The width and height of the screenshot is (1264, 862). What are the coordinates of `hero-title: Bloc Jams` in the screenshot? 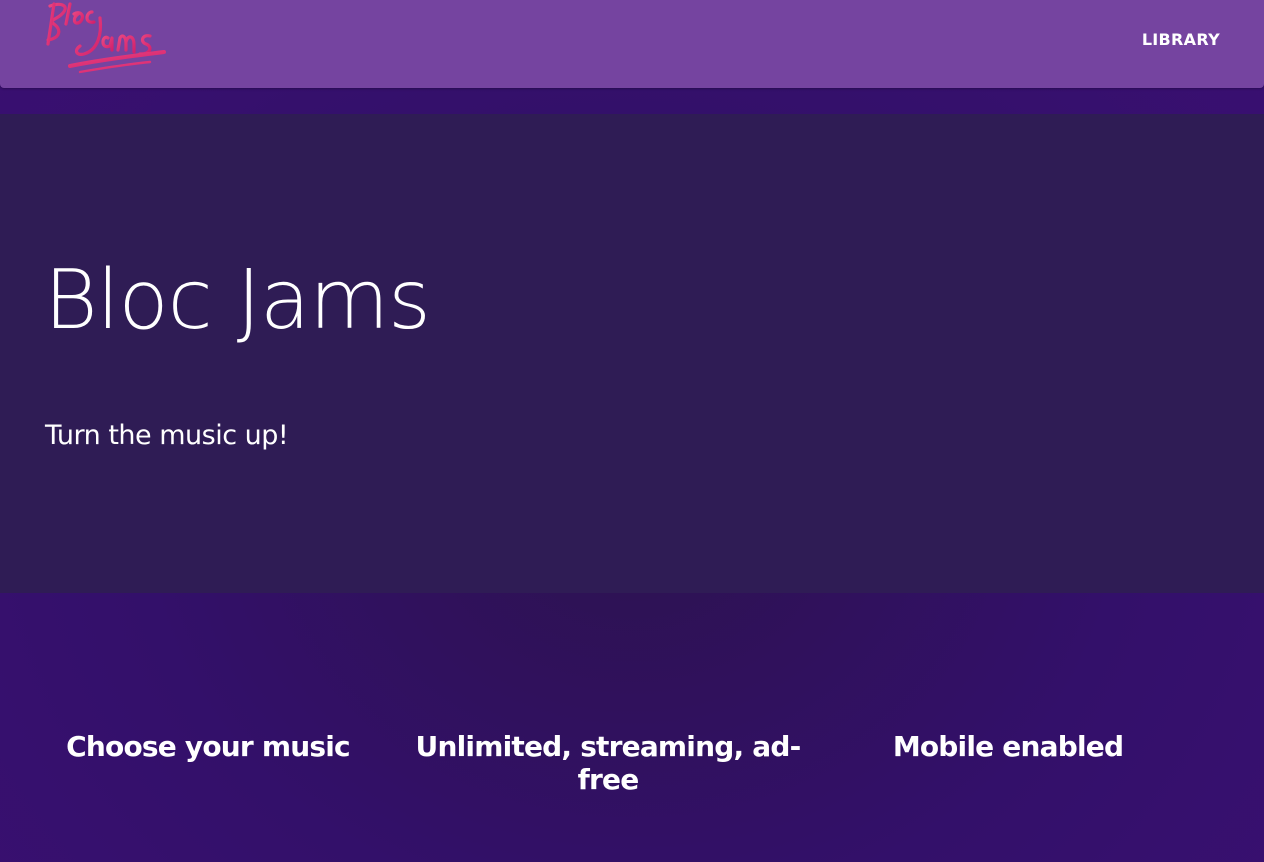 It's located at (237, 300).